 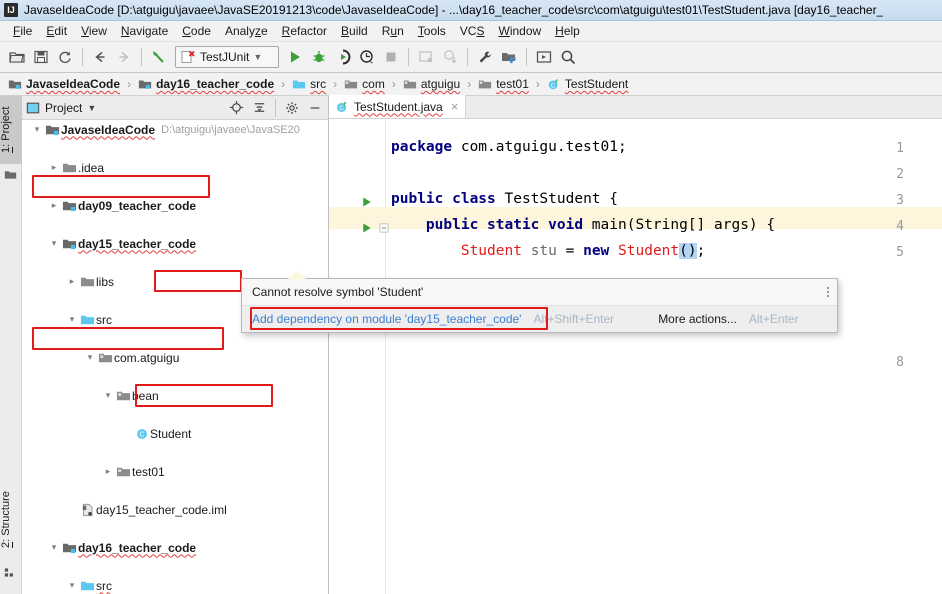 I want to click on tree-row-day15-iml: day15_teacher_code.iml, so click(x=175, y=509).